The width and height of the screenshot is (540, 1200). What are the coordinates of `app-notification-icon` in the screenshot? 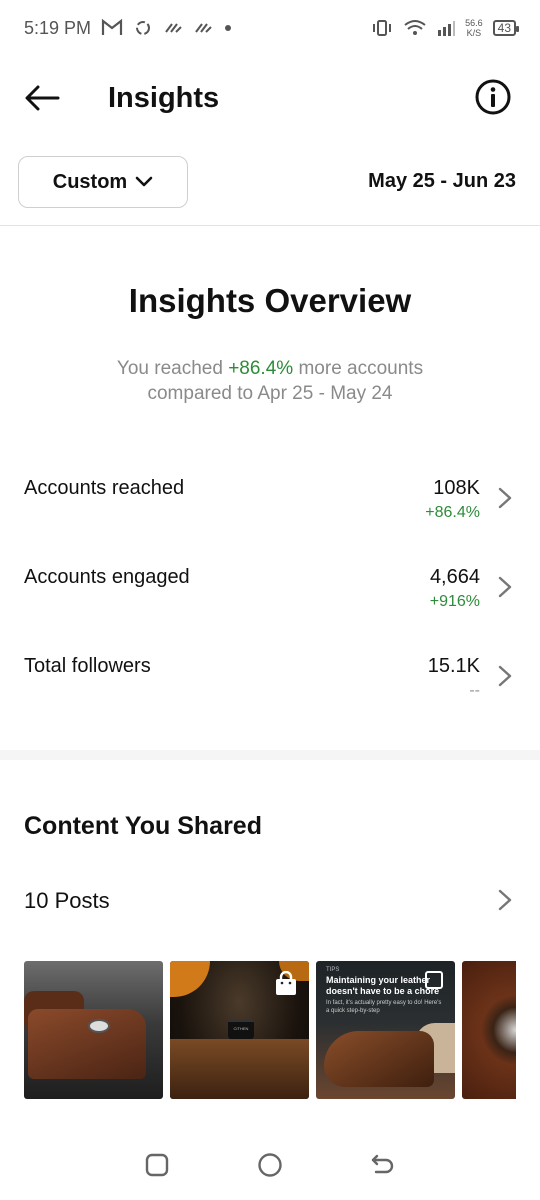 It's located at (173, 28).